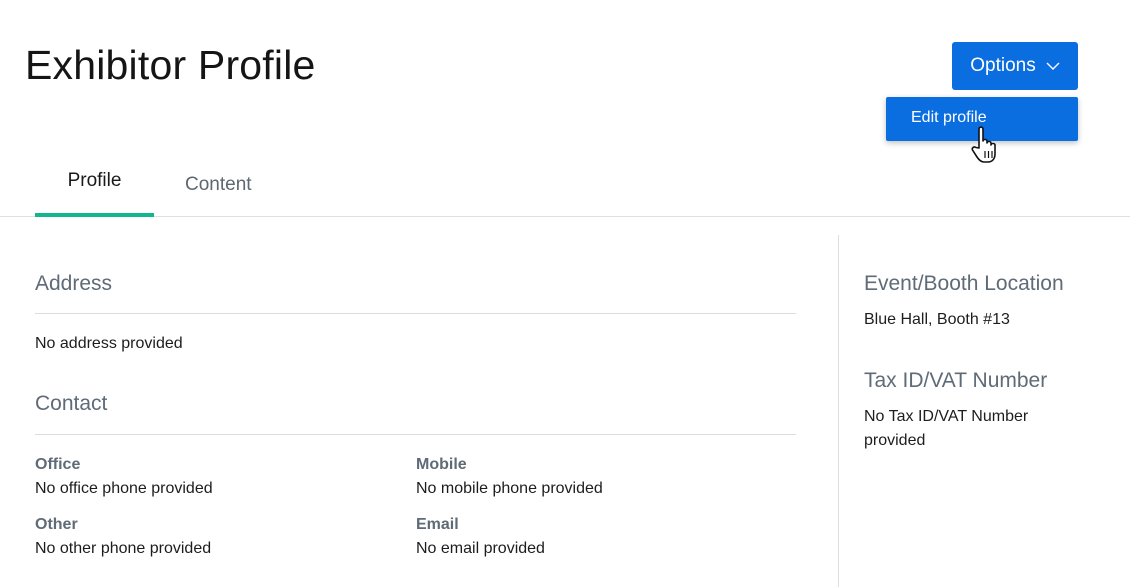 The image size is (1130, 587). What do you see at coordinates (170, 65) in the screenshot?
I see `page-title: Exhibitor Profile` at bounding box center [170, 65].